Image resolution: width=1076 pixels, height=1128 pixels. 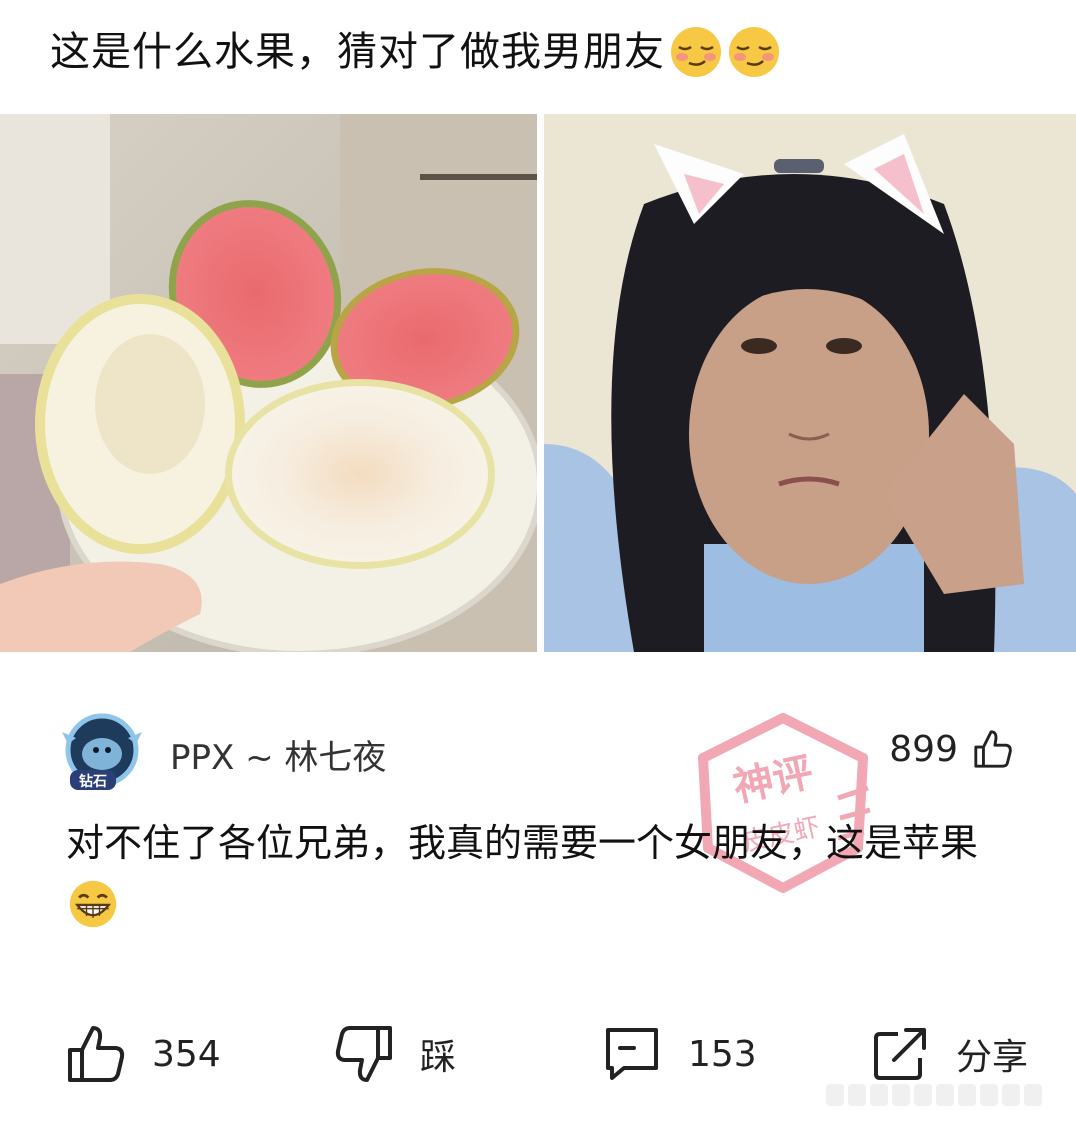 What do you see at coordinates (357, 52) in the screenshot?
I see `post-title-text: 这是什么水果，猜对了做我男朋友` at bounding box center [357, 52].